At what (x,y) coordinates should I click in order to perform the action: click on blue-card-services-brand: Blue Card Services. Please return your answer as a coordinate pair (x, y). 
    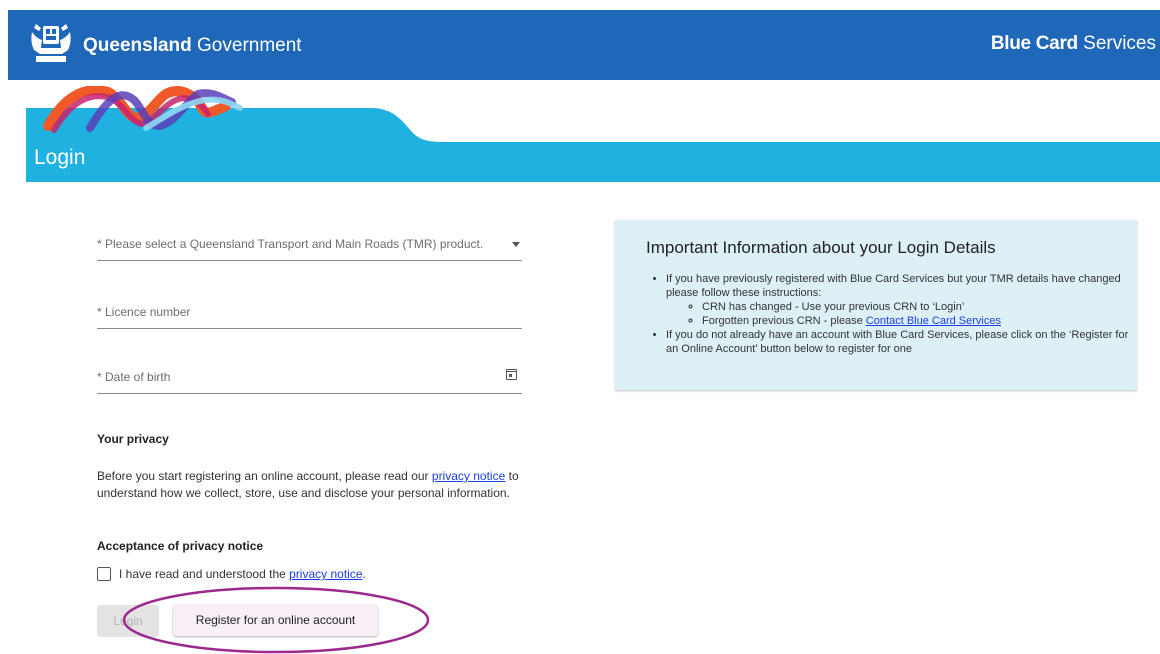
    Looking at the image, I should click on (1073, 44).